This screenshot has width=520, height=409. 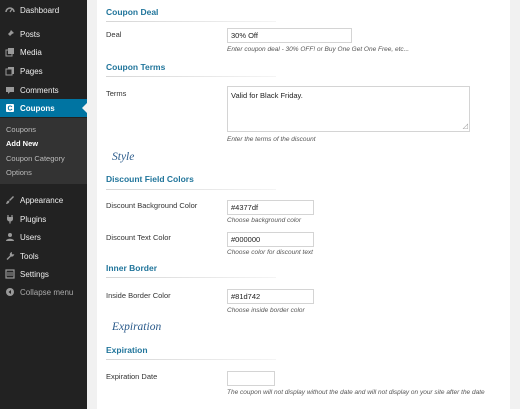 What do you see at coordinates (30, 237) in the screenshot?
I see `menu-label: Users` at bounding box center [30, 237].